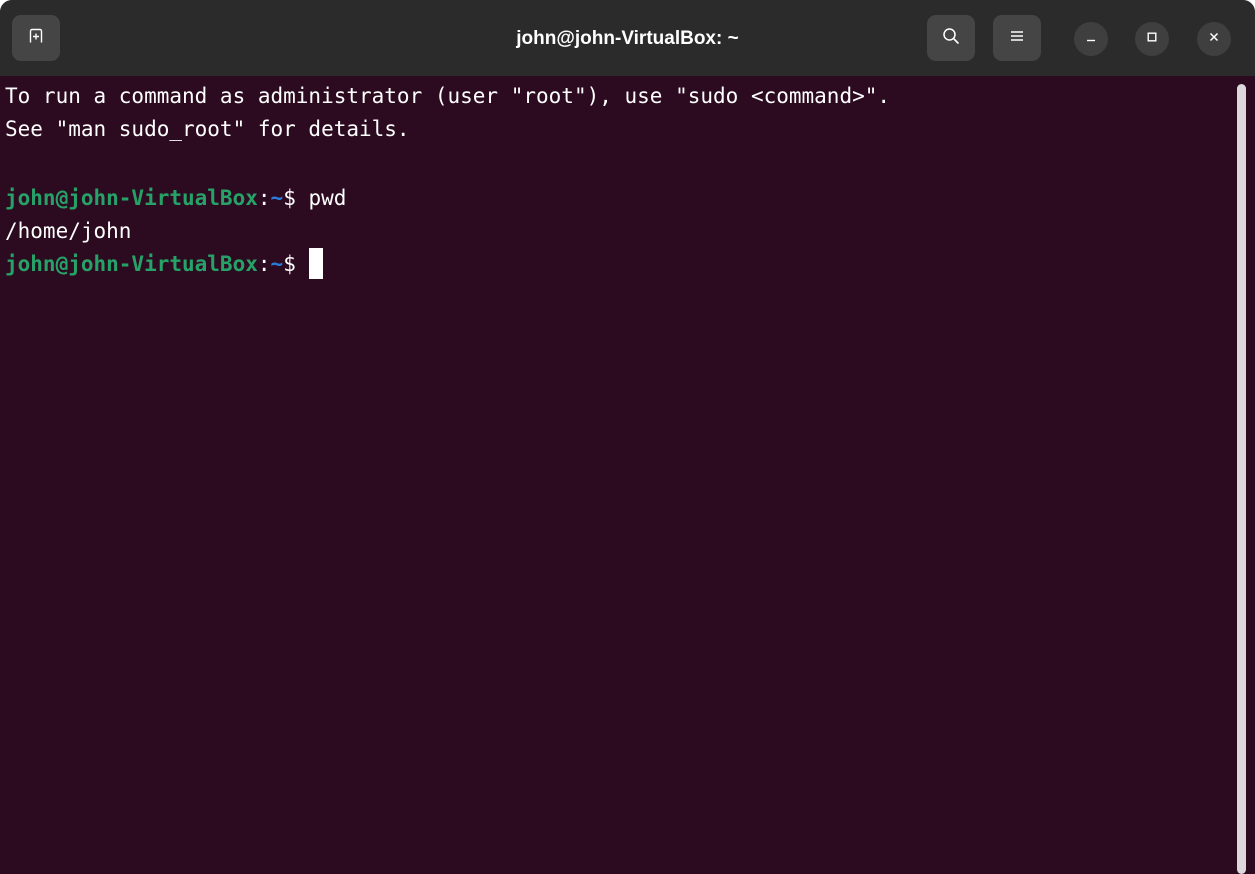 The height and width of the screenshot is (874, 1255). I want to click on hamburger-menu-icon, so click(1017, 38).